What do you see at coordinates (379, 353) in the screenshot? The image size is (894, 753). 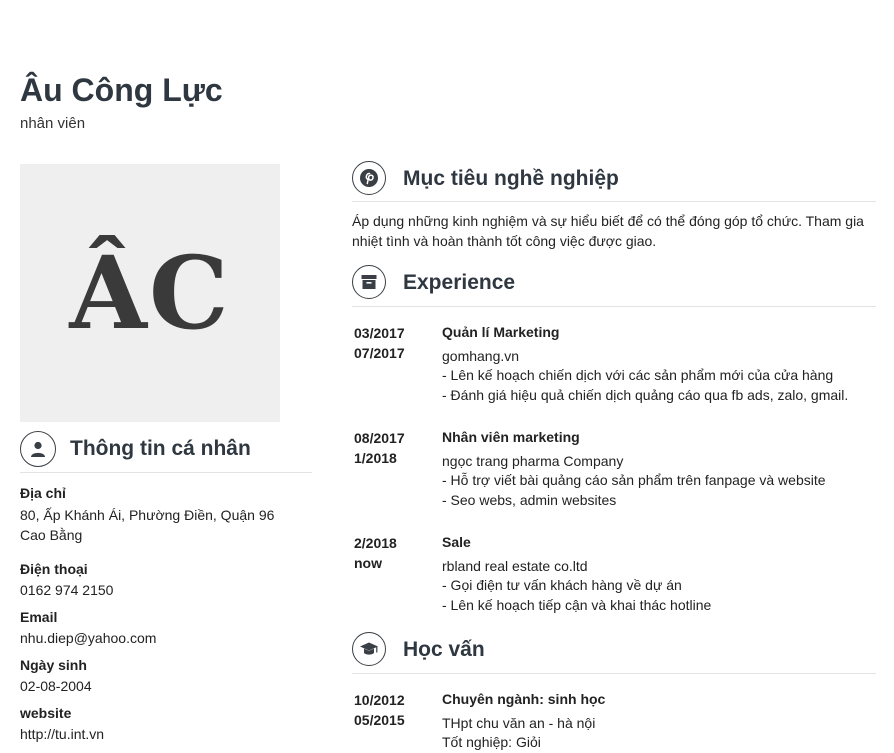 I see `end-date: 07/2017` at bounding box center [379, 353].